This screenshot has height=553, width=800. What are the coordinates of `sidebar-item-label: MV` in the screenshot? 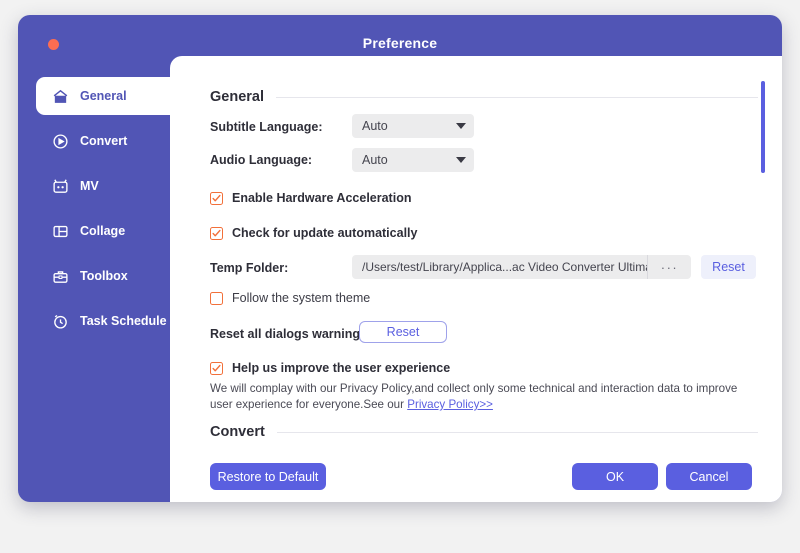 It's located at (89, 186).